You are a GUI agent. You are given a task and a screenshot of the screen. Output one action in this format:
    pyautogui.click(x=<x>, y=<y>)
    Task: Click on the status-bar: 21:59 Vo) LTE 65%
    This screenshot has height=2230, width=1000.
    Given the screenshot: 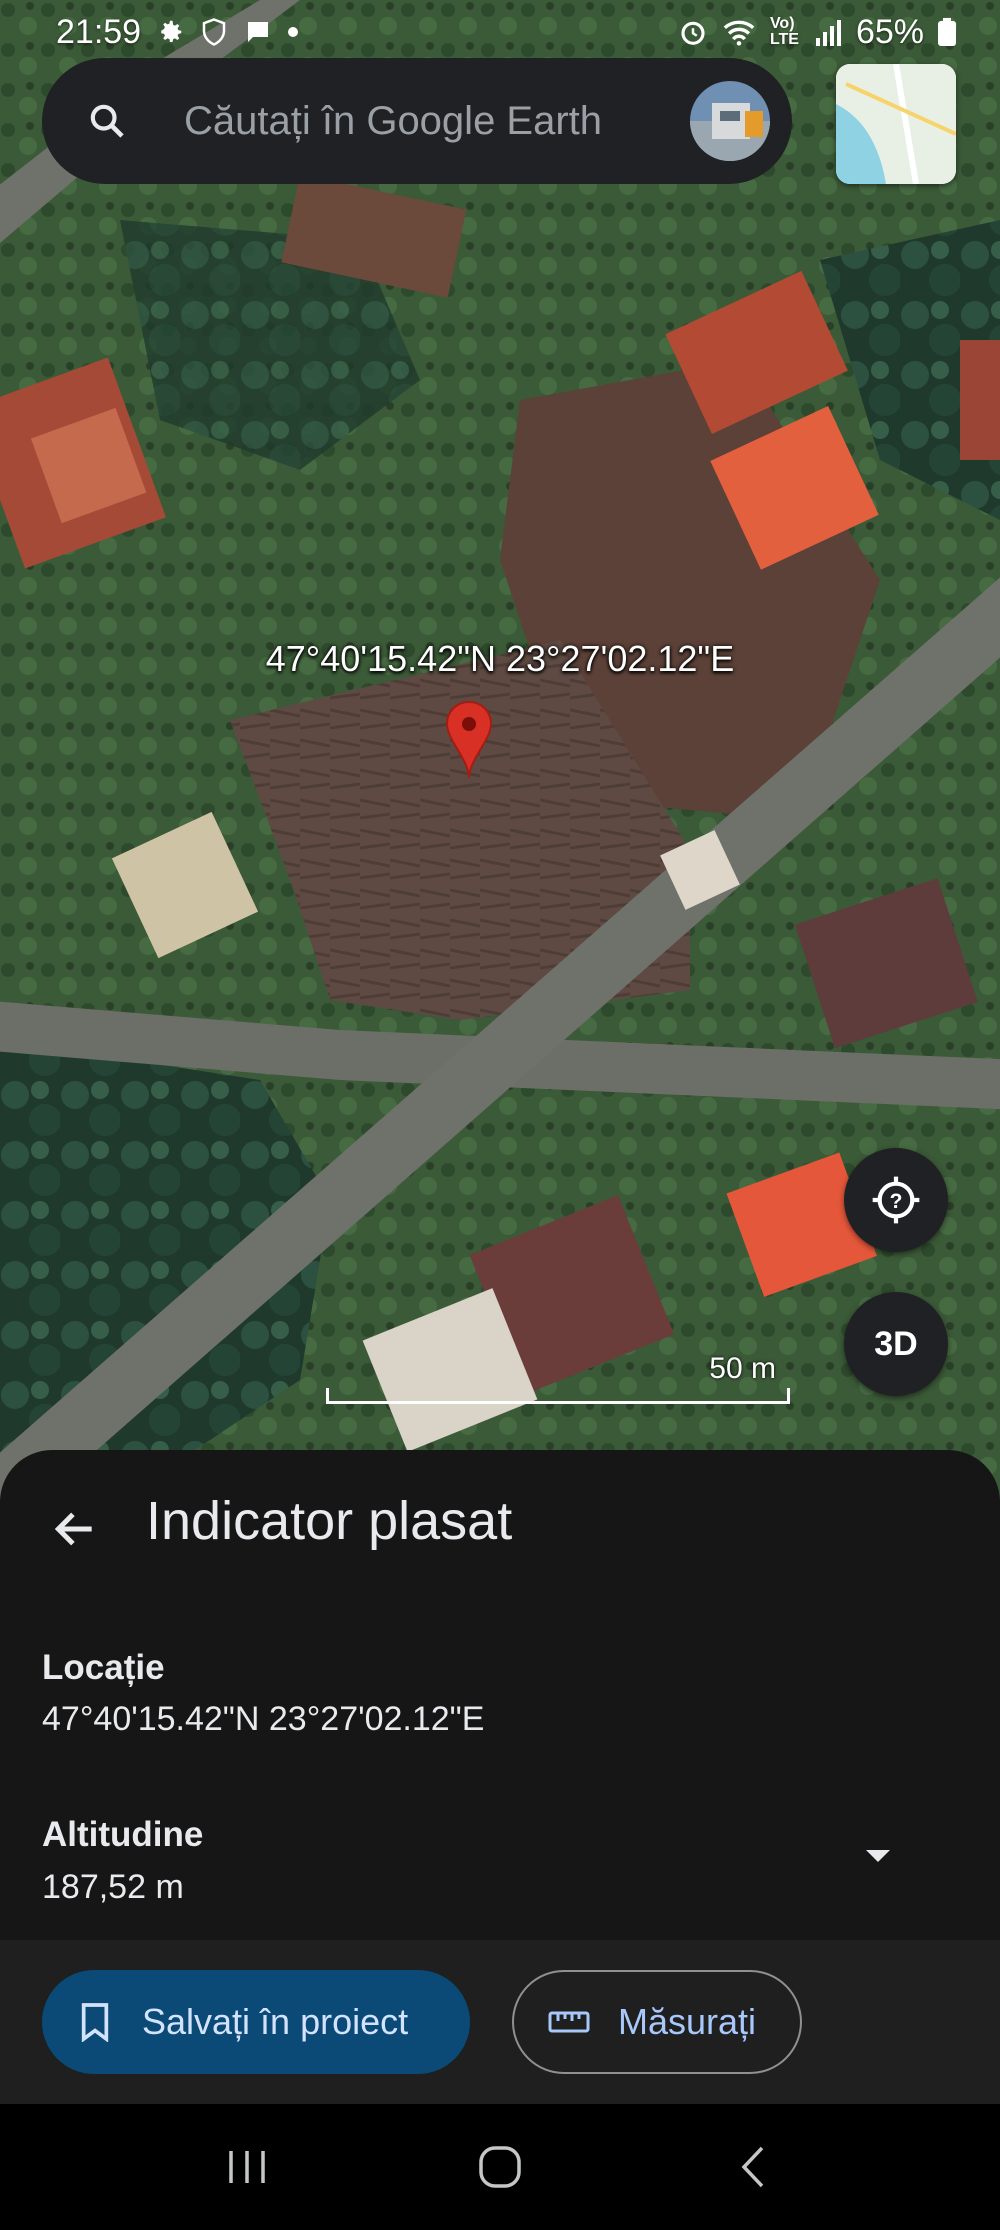 What is the action you would take?
    pyautogui.click(x=500, y=32)
    